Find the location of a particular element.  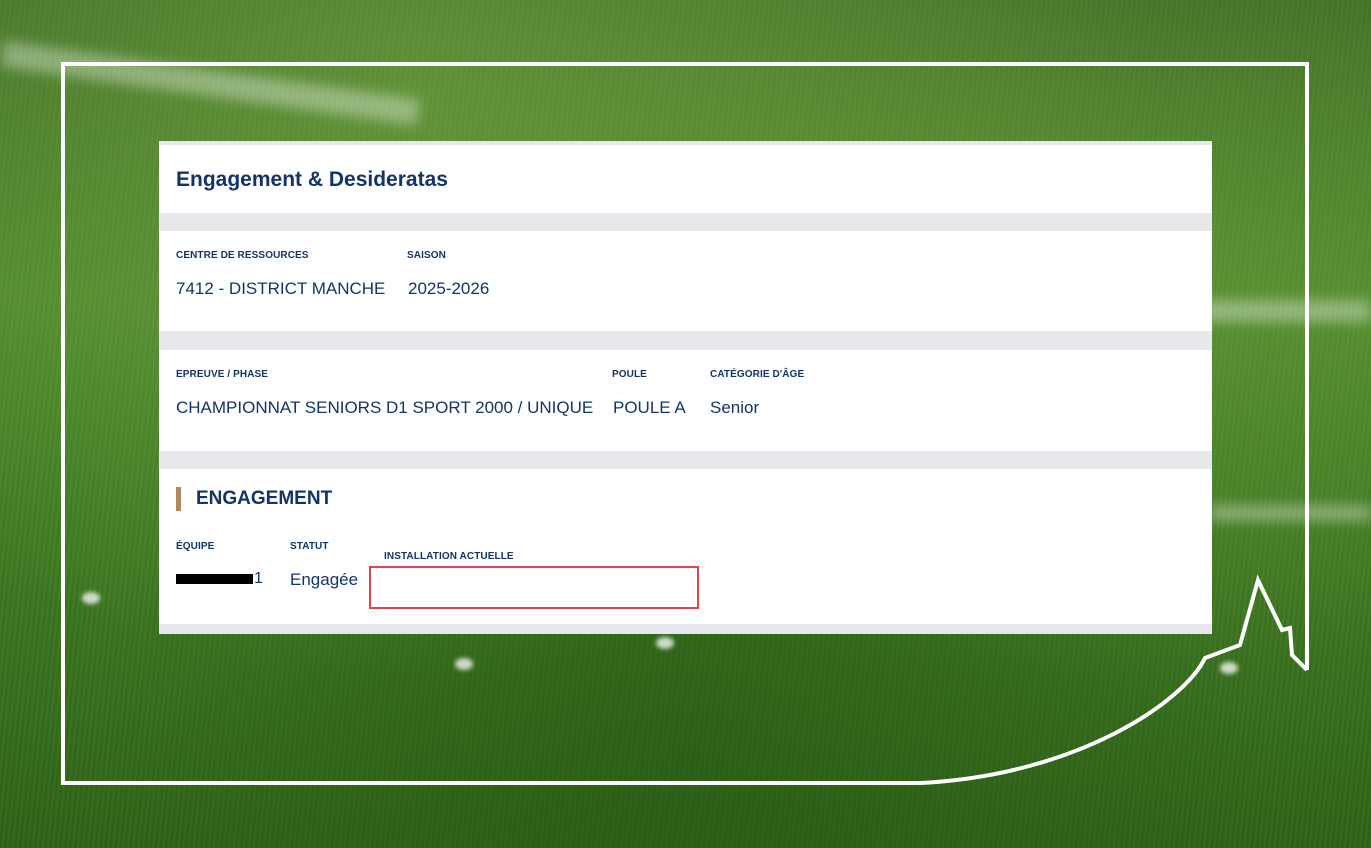

categorie-value: Senior is located at coordinates (735, 407).